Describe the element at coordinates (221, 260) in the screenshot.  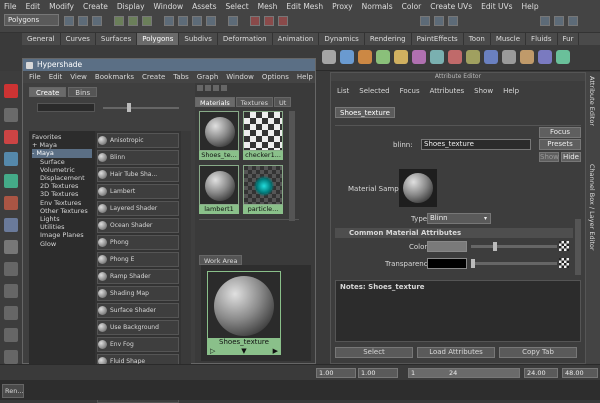
I see `tab-work-area: Work Area` at that location.